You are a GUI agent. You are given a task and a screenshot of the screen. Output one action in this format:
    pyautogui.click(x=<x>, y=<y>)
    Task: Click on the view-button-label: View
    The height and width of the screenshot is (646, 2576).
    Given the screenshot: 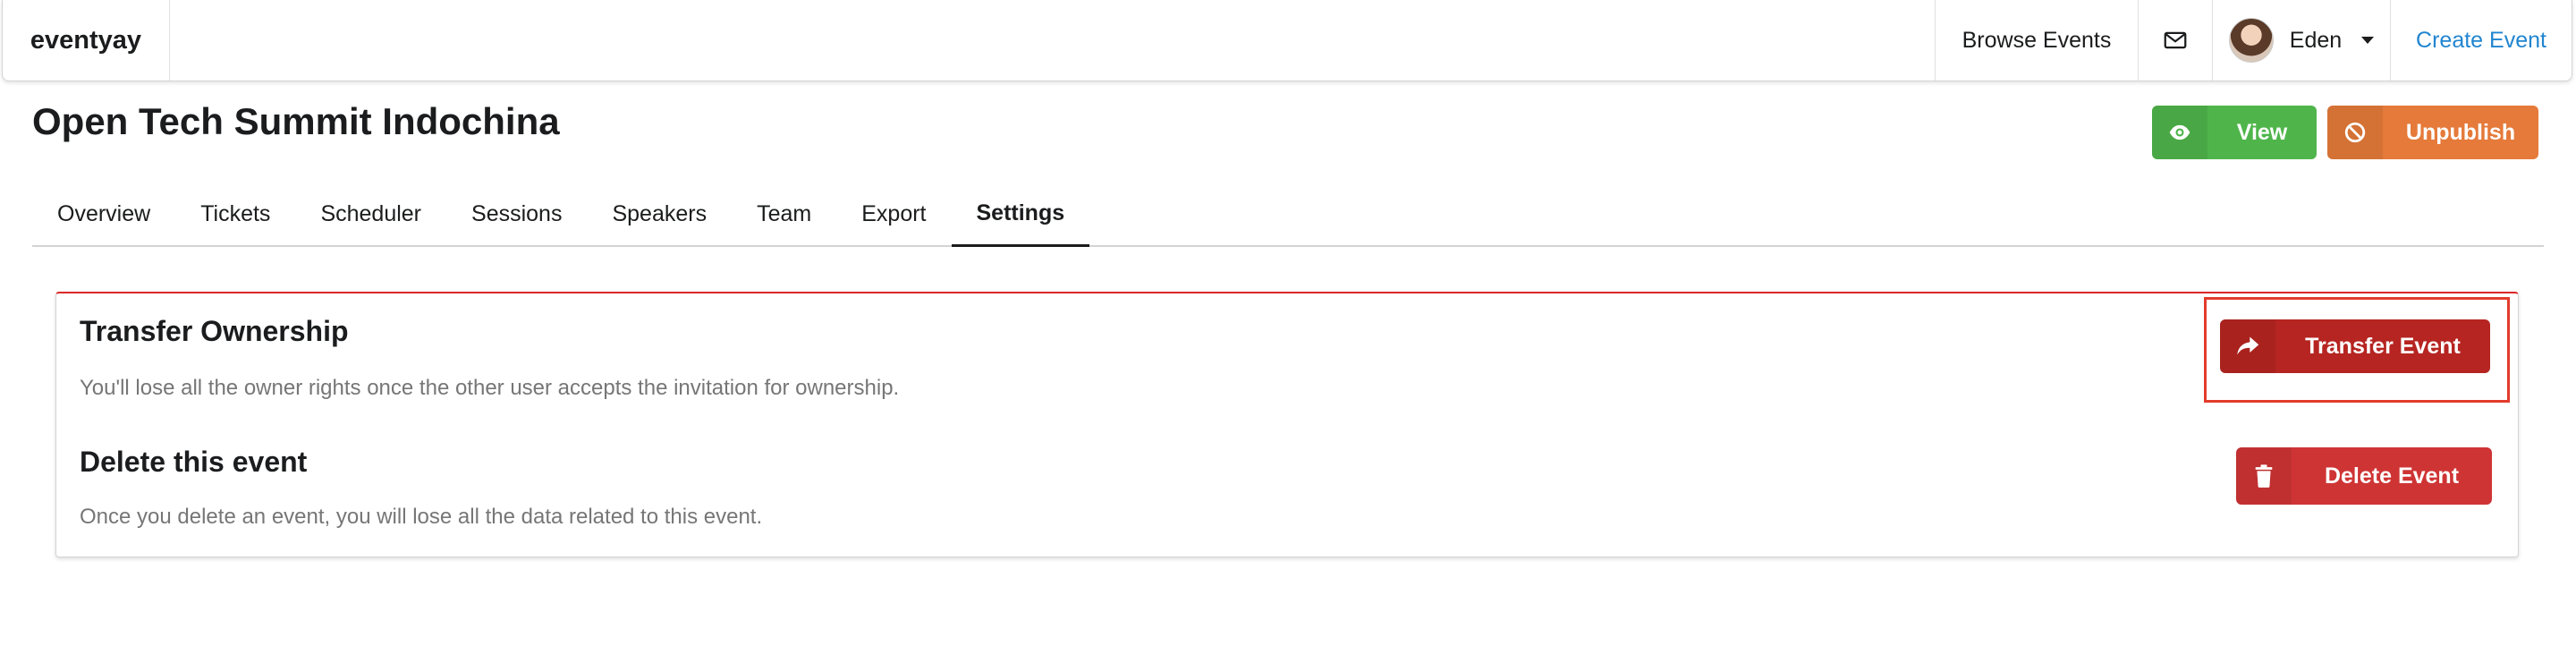 What is the action you would take?
    pyautogui.click(x=2262, y=132)
    